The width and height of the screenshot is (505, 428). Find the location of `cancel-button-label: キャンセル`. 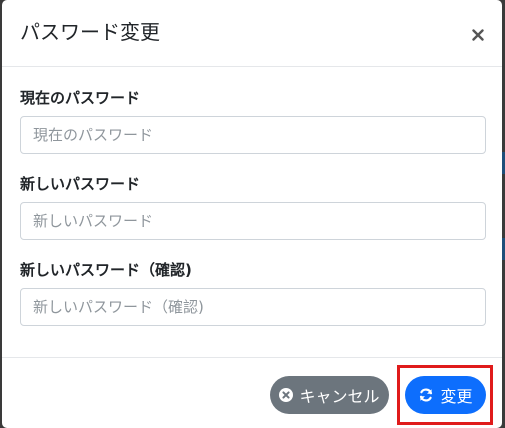

cancel-button-label: キャンセル is located at coordinates (339, 396).